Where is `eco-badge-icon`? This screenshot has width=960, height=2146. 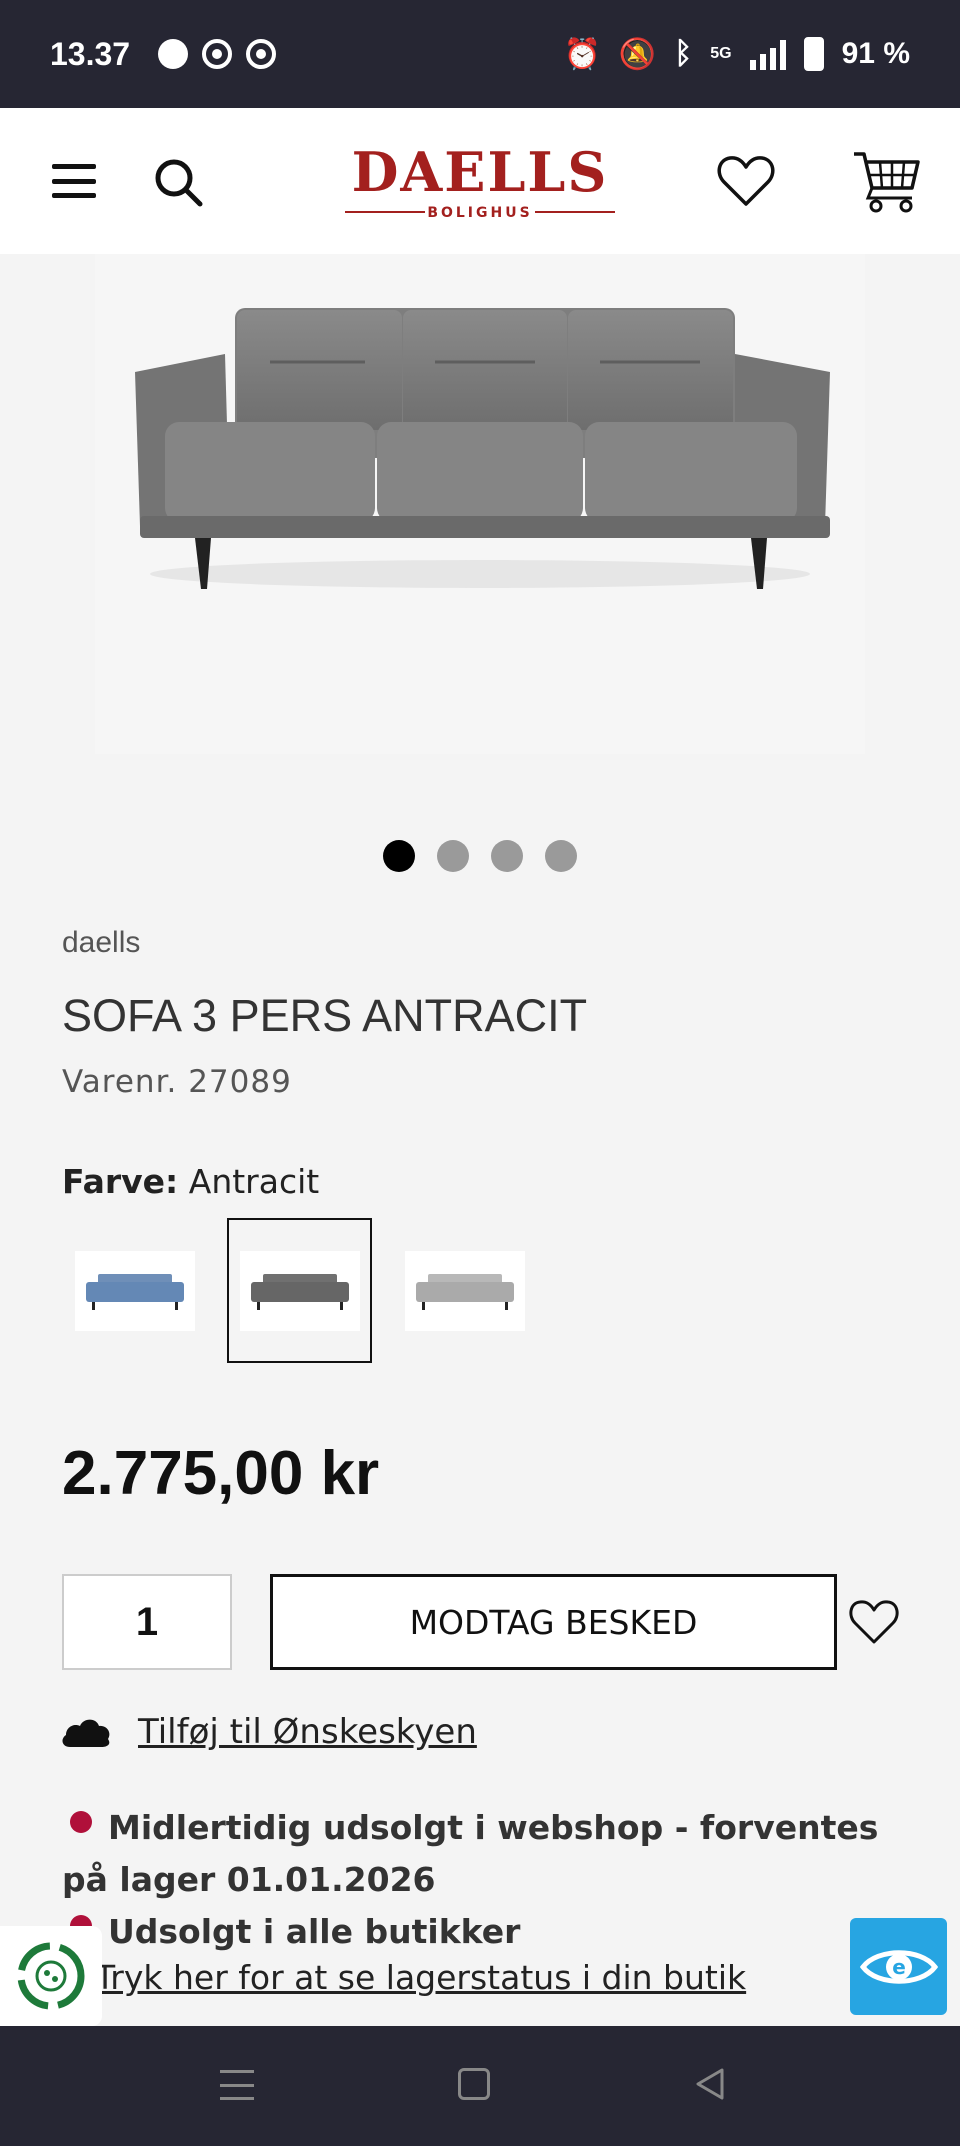
eco-badge-icon is located at coordinates (51, 1976).